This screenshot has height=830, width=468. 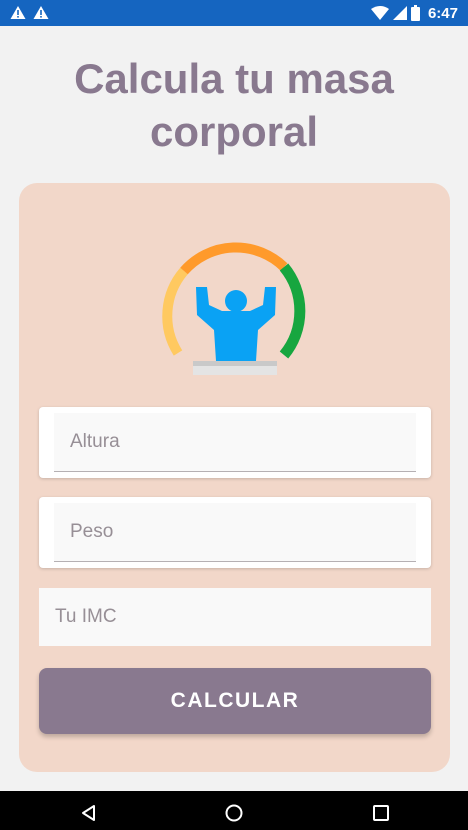 I want to click on altura-placeholder: Altura, so click(x=95, y=441).